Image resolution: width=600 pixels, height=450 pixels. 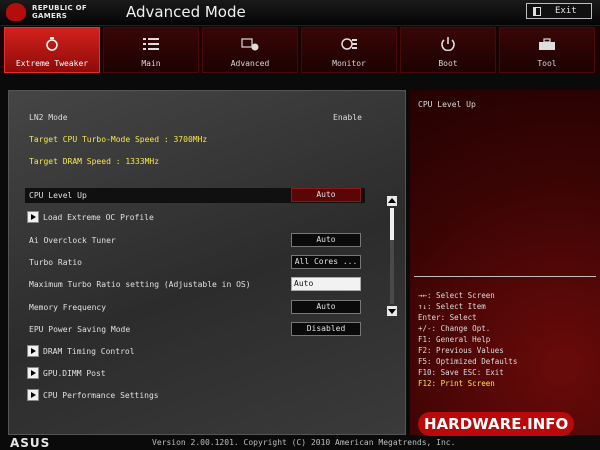 What do you see at coordinates (456, 383) in the screenshot?
I see `key-help-item: F12: Print Screen` at bounding box center [456, 383].